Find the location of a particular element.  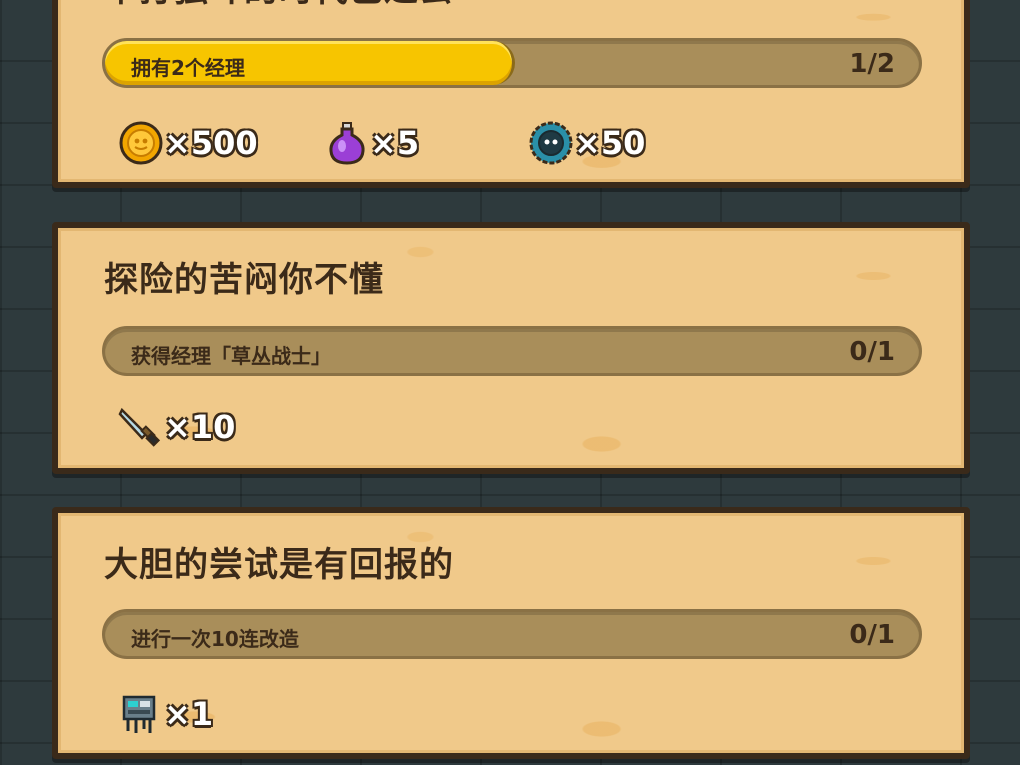

quest-progress-bar: 拥有2个经理 1/2 is located at coordinates (512, 63).